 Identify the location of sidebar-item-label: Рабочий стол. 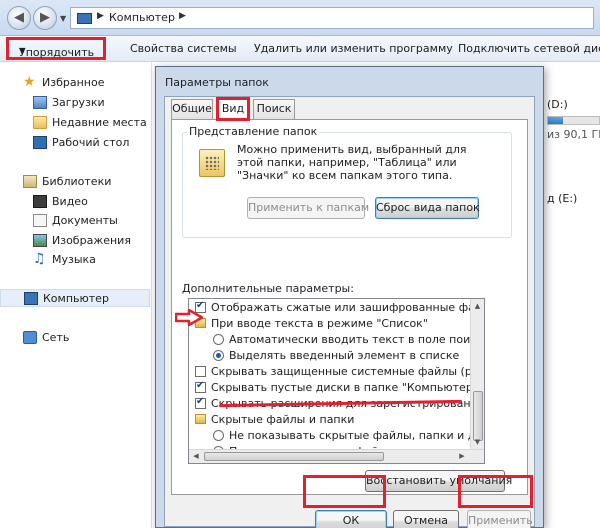
(91, 142).